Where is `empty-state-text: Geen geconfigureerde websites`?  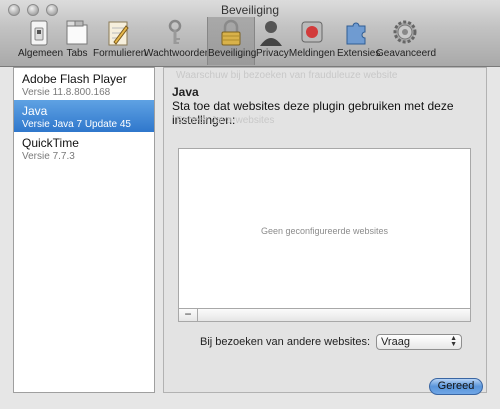
empty-state-text: Geen geconfigureerde websites is located at coordinates (324, 231).